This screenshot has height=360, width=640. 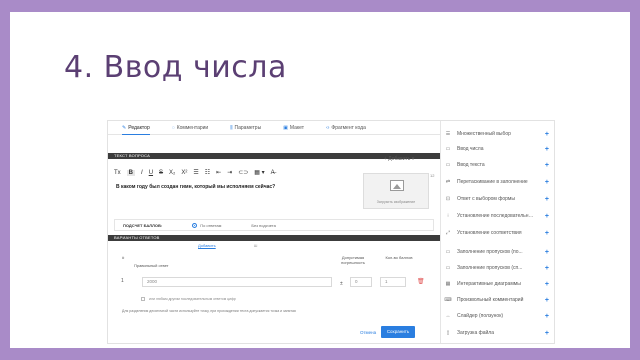 I want to click on answer-value-input: 2000, so click(x=237, y=282).